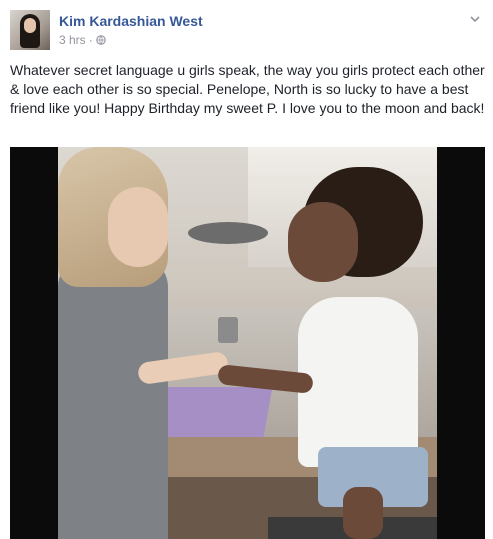 This screenshot has width=493, height=539. I want to click on pan, so click(228, 233).